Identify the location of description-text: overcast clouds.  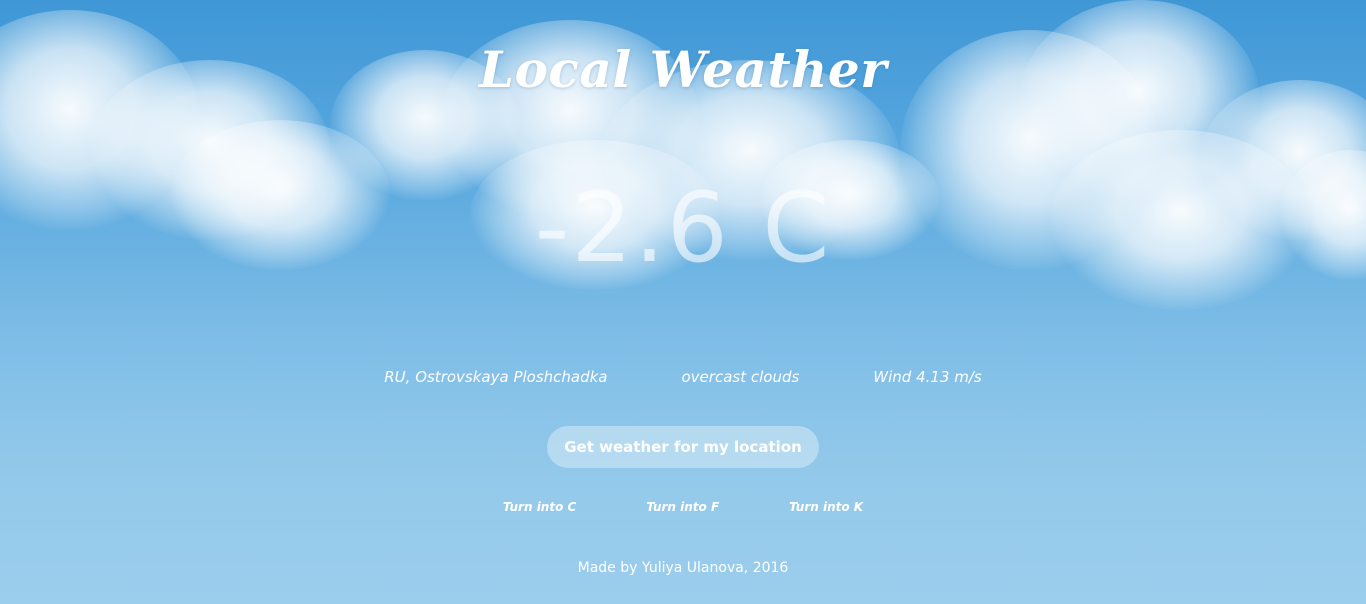
(740, 377).